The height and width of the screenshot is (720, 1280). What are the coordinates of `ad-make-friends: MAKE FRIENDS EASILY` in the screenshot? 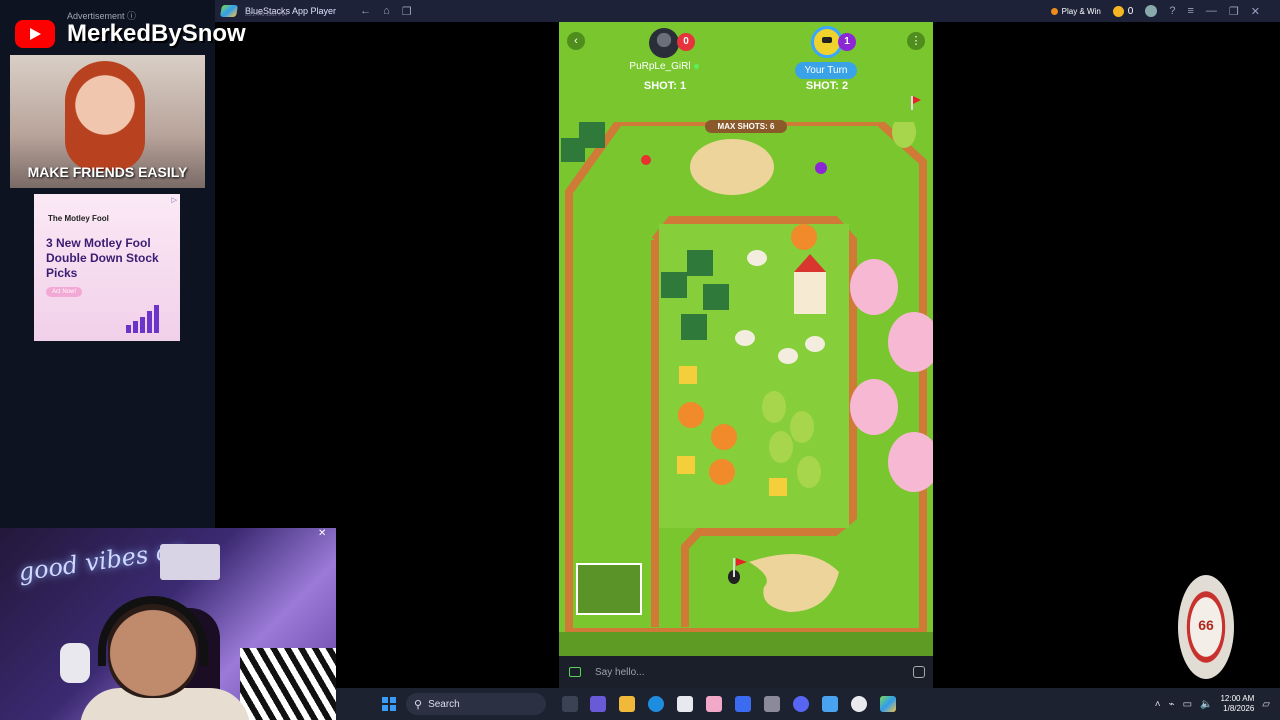 It's located at (107, 121).